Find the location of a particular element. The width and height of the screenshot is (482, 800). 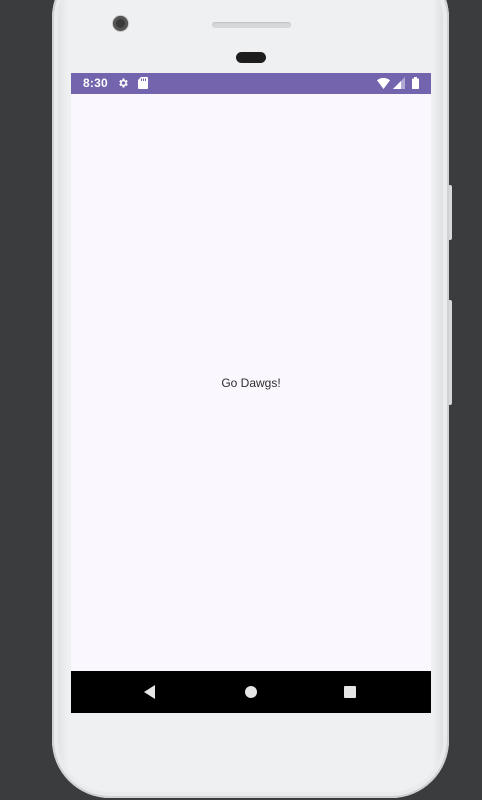

battery-icon is located at coordinates (415, 83).